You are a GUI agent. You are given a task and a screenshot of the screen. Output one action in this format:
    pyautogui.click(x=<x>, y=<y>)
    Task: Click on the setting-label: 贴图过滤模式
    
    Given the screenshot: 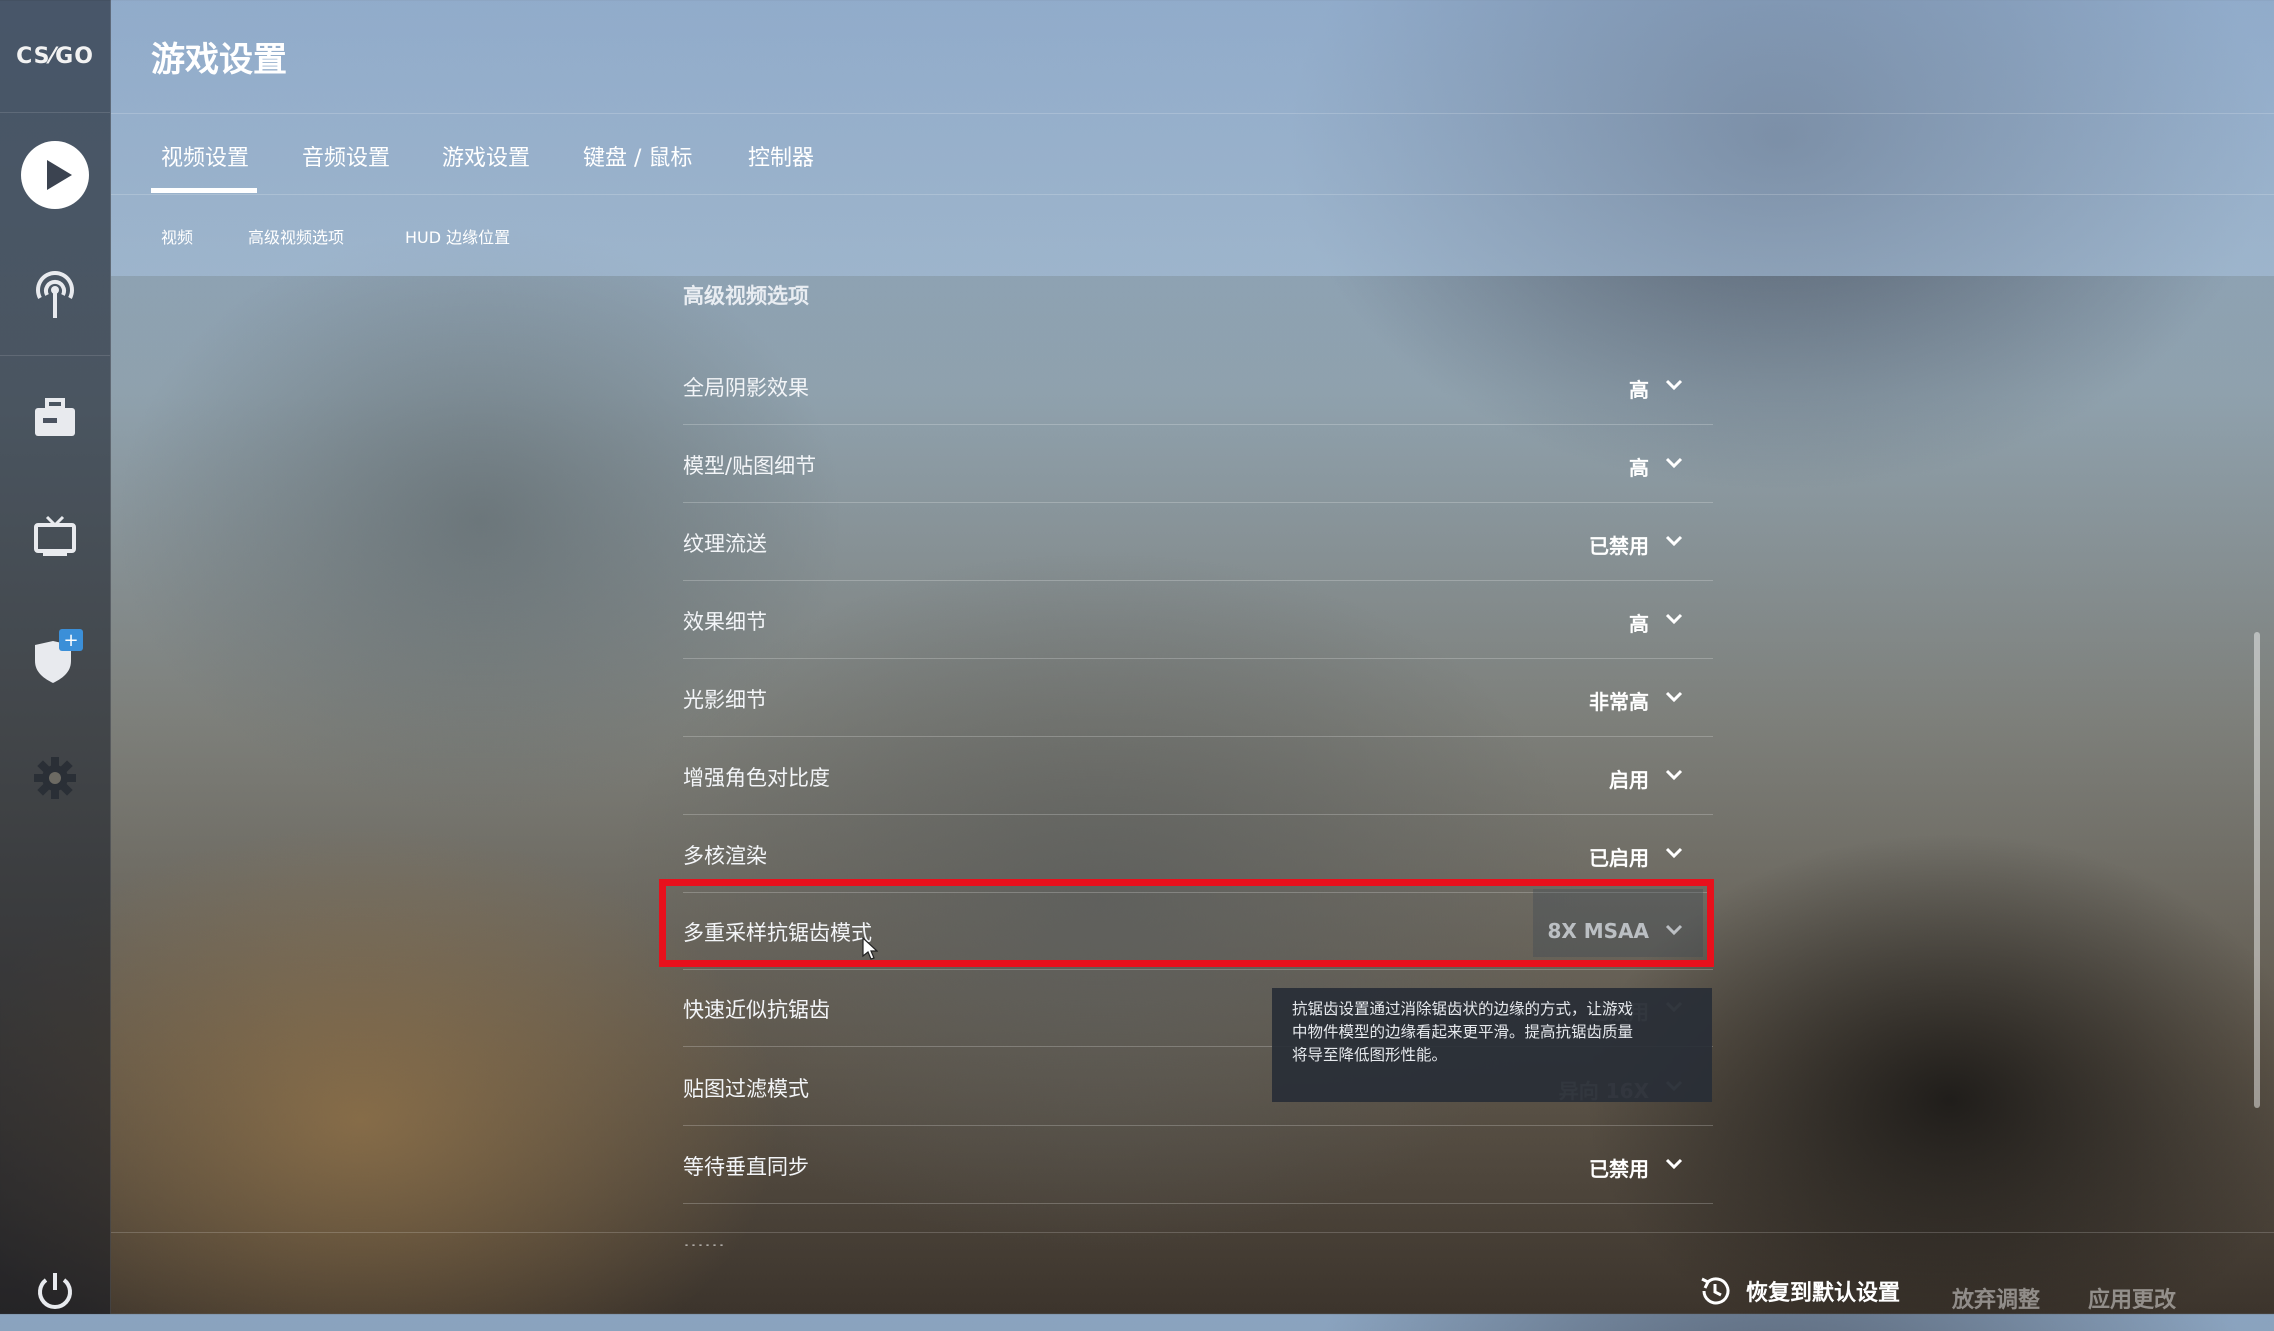 What is the action you would take?
    pyautogui.click(x=746, y=1089)
    